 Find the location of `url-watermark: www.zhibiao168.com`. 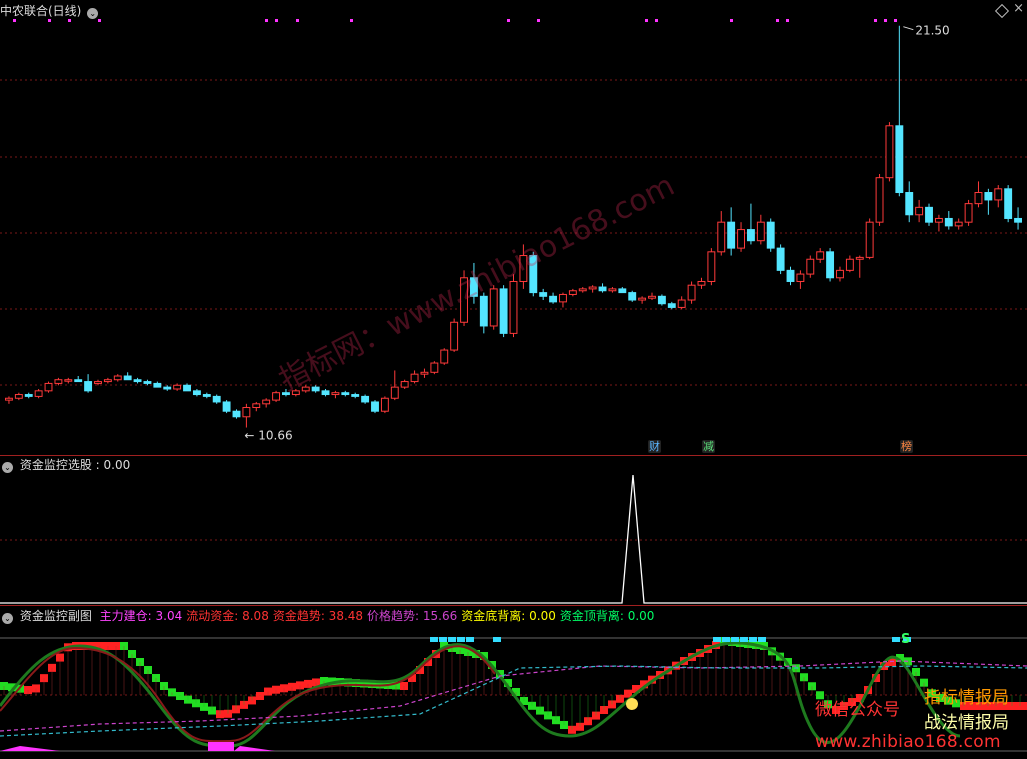

url-watermark: www.zhibiao168.com is located at coordinates (908, 742).